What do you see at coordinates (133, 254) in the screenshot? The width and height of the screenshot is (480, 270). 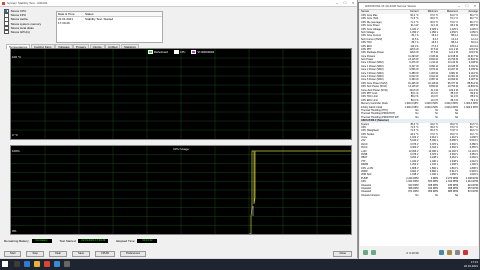 I see `preferences-button: Preferences` at bounding box center [133, 254].